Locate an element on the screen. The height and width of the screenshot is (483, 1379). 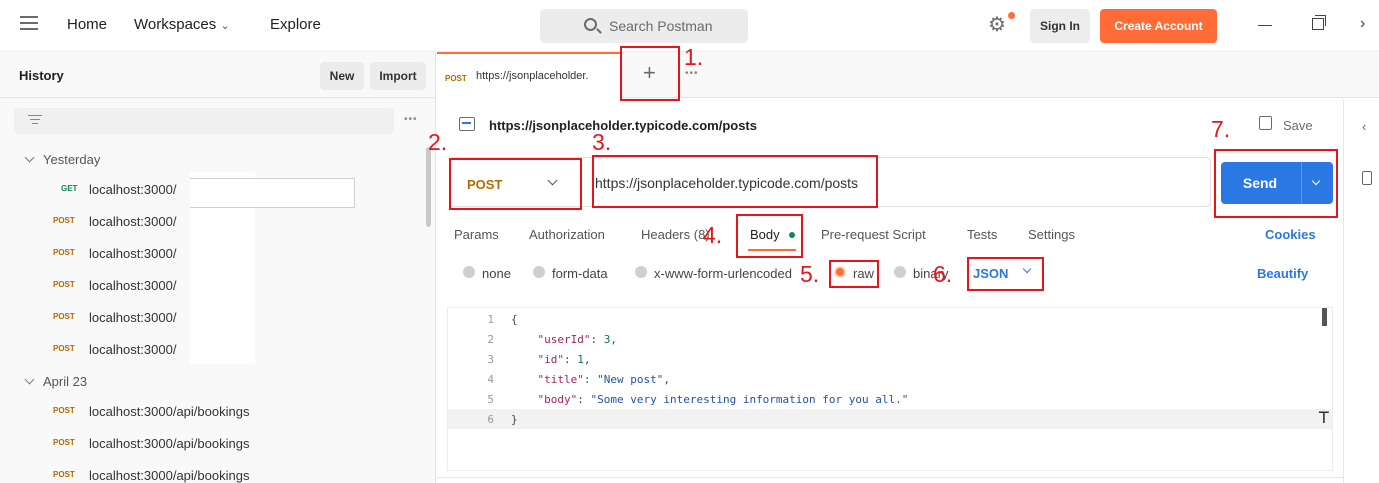
save-button: Save is located at coordinates (1298, 125).